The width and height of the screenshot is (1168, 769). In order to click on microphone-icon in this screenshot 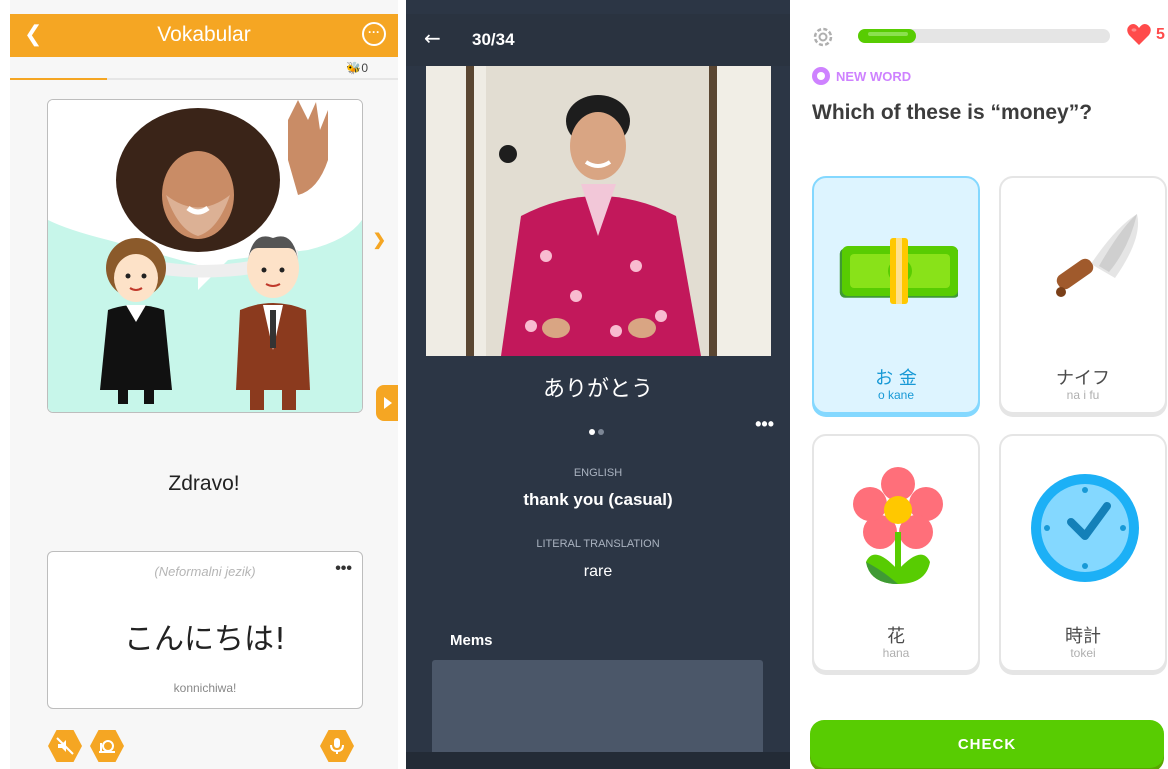, I will do `click(337, 746)`.